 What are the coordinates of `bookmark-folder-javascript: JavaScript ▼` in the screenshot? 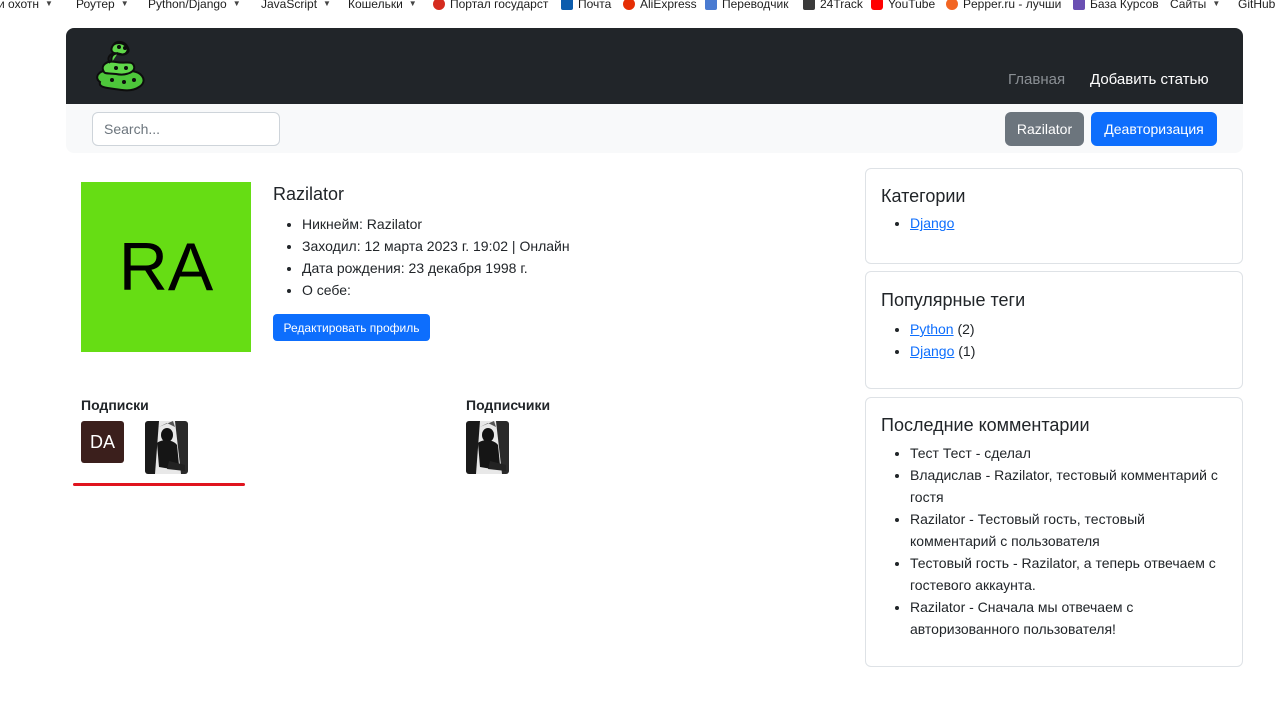 It's located at (296, 6).